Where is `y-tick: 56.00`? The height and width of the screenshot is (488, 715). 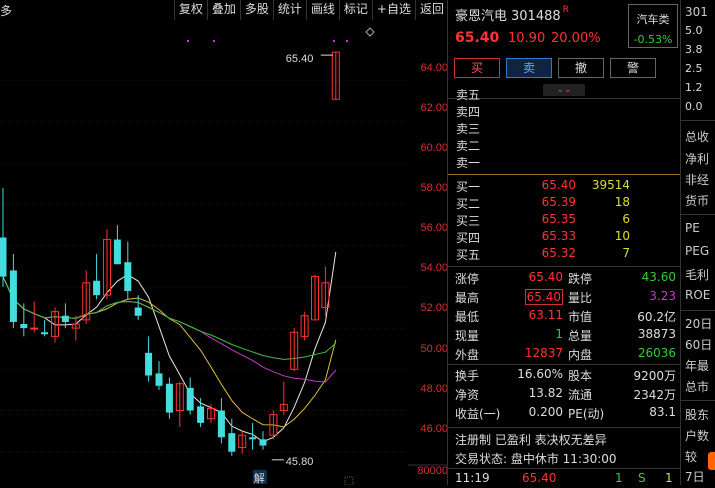
y-tick: 56.00 is located at coordinates (434, 228).